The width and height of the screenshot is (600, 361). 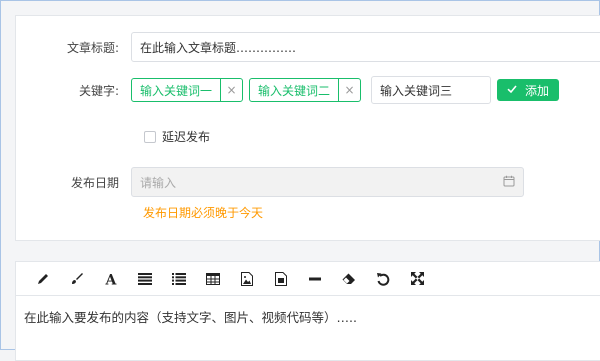 I want to click on keywords-row: 关键字: 输入关键词一 × 输入关键词二 × 输入关键词三 添加, so click(x=288, y=90).